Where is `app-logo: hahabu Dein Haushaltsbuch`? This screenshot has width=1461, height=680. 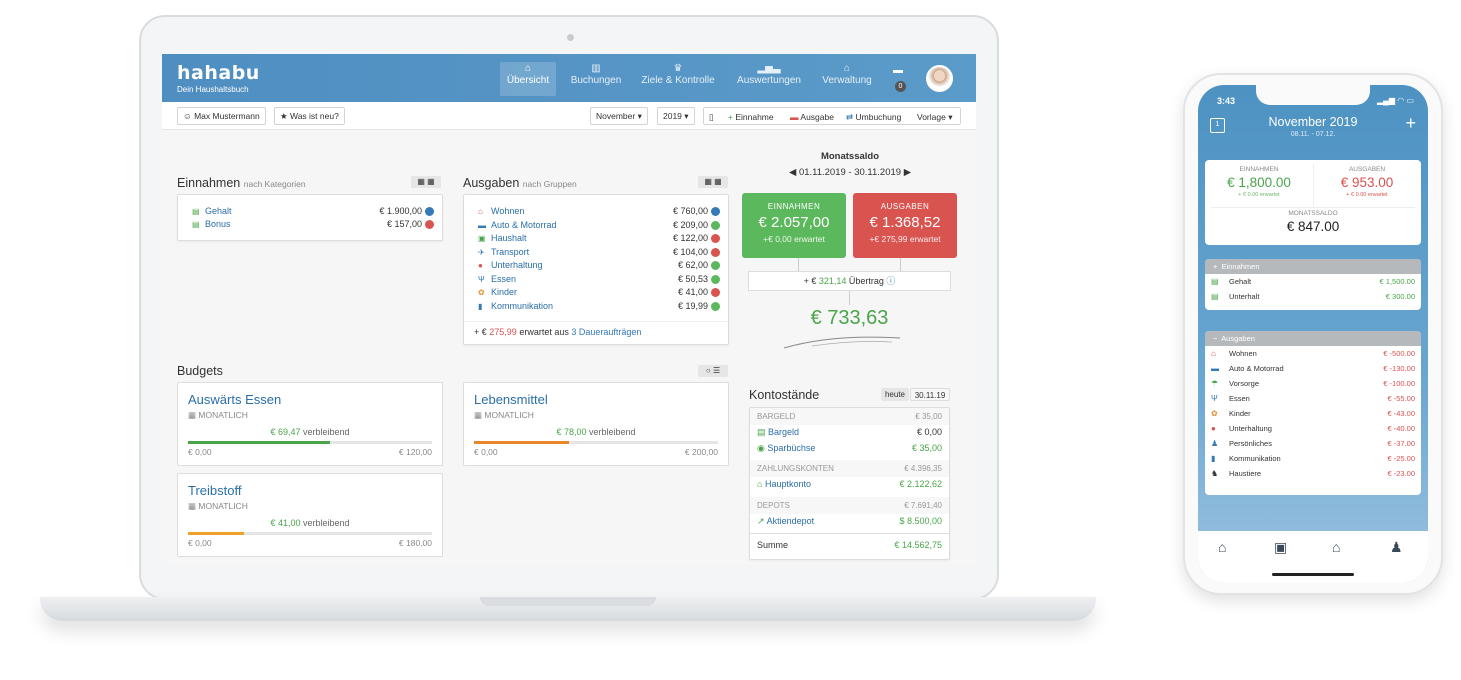
app-logo: hahabu Dein Haushaltsbuch is located at coordinates (218, 78).